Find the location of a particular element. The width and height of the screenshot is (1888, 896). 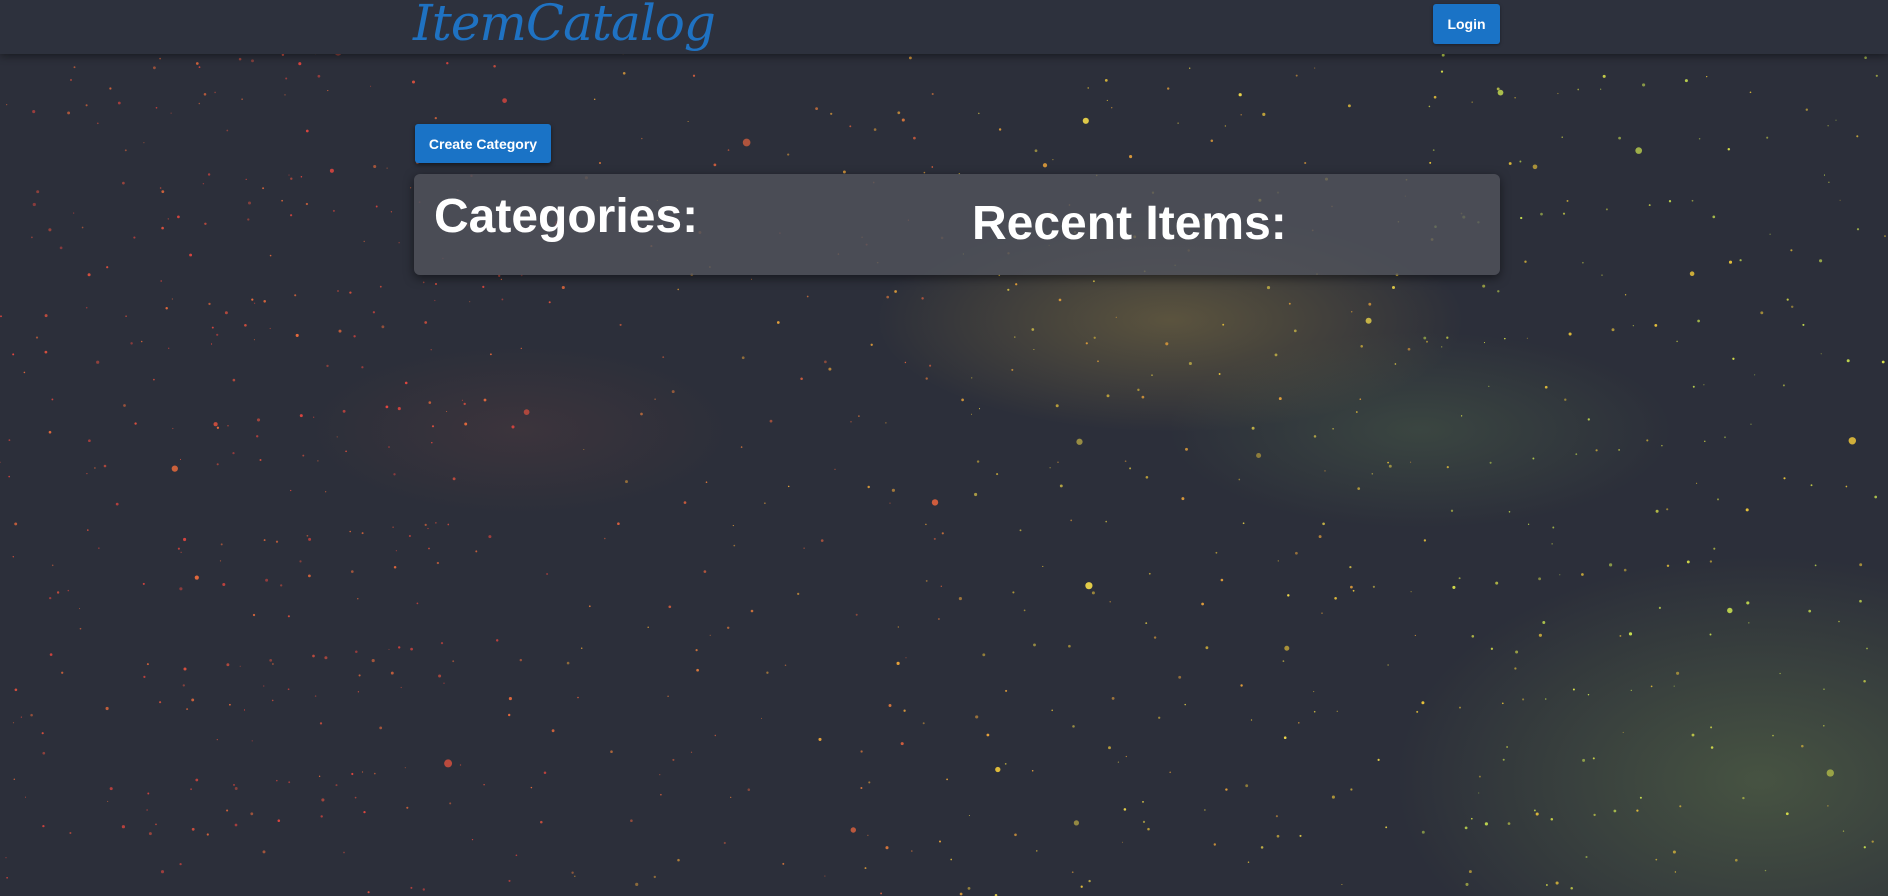

create-category-button: Create Category is located at coordinates (483, 143).